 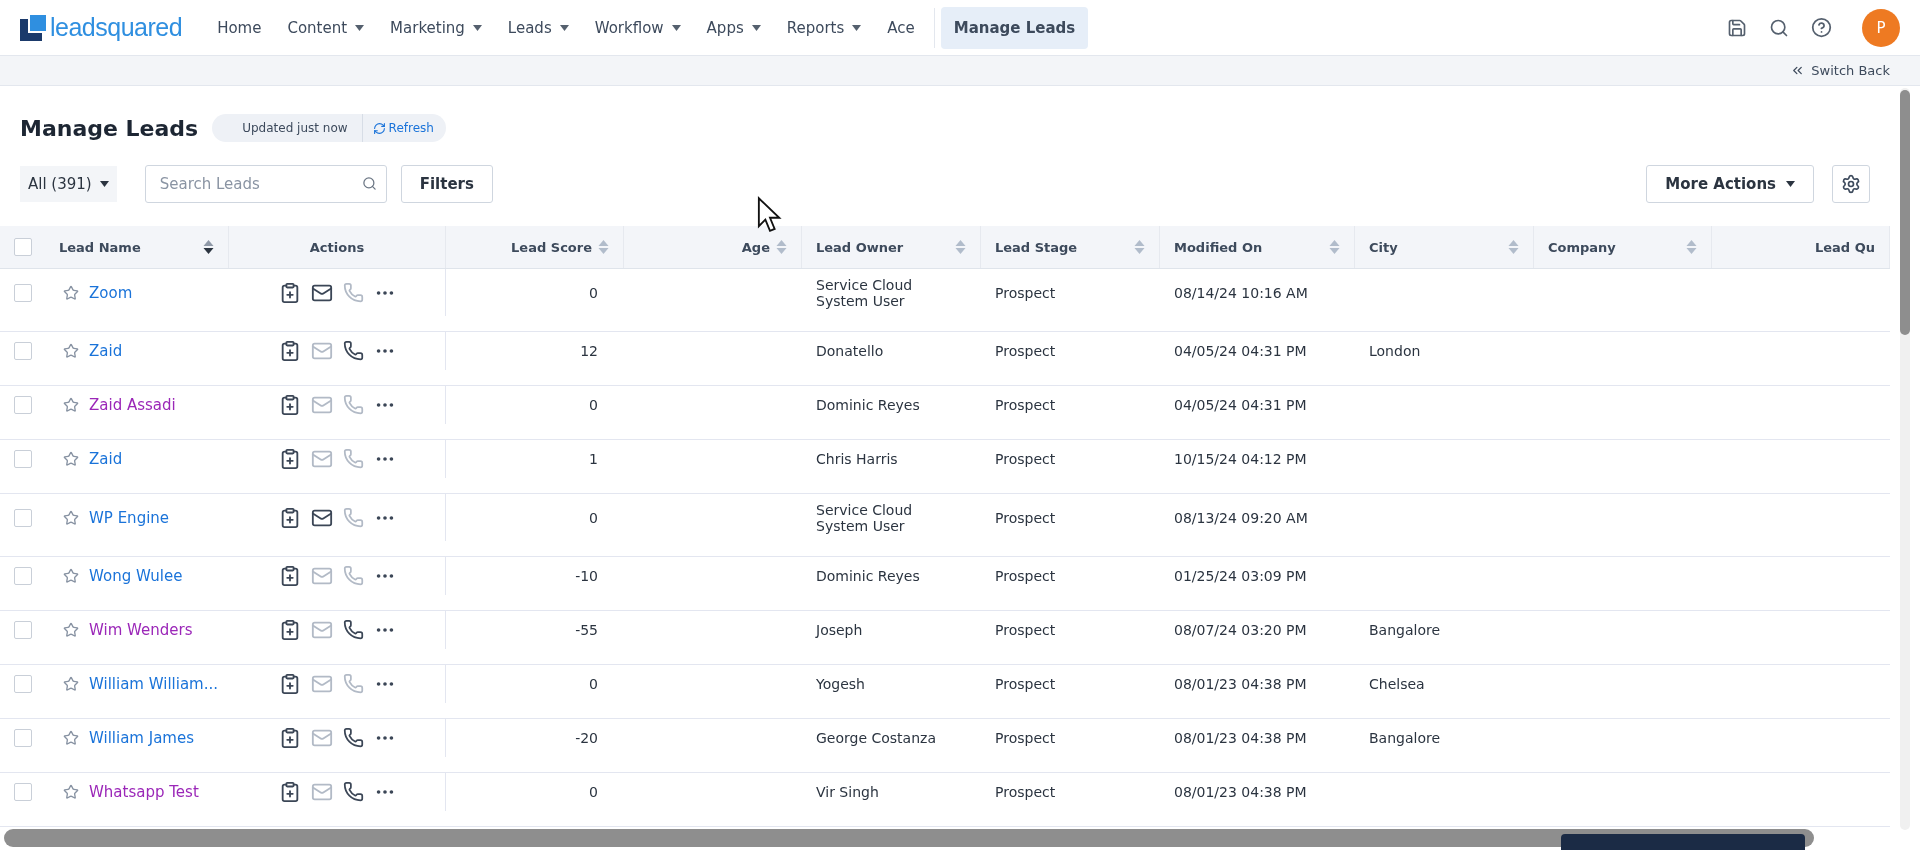 What do you see at coordinates (136, 575) in the screenshot?
I see `lead-name-link: Wong Wulee` at bounding box center [136, 575].